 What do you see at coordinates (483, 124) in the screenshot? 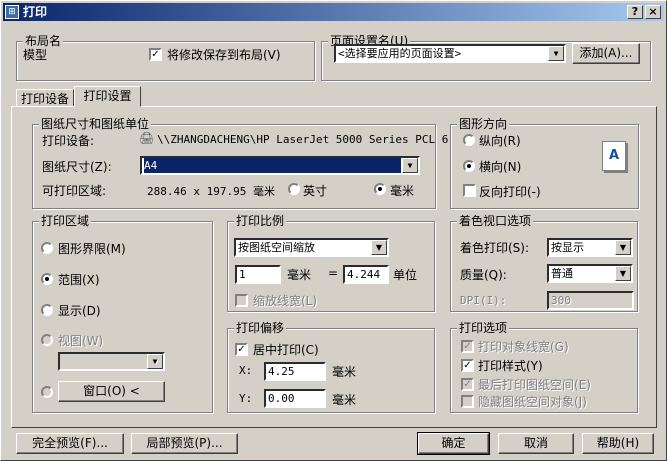
I see `orientation-label: 图形方向` at bounding box center [483, 124].